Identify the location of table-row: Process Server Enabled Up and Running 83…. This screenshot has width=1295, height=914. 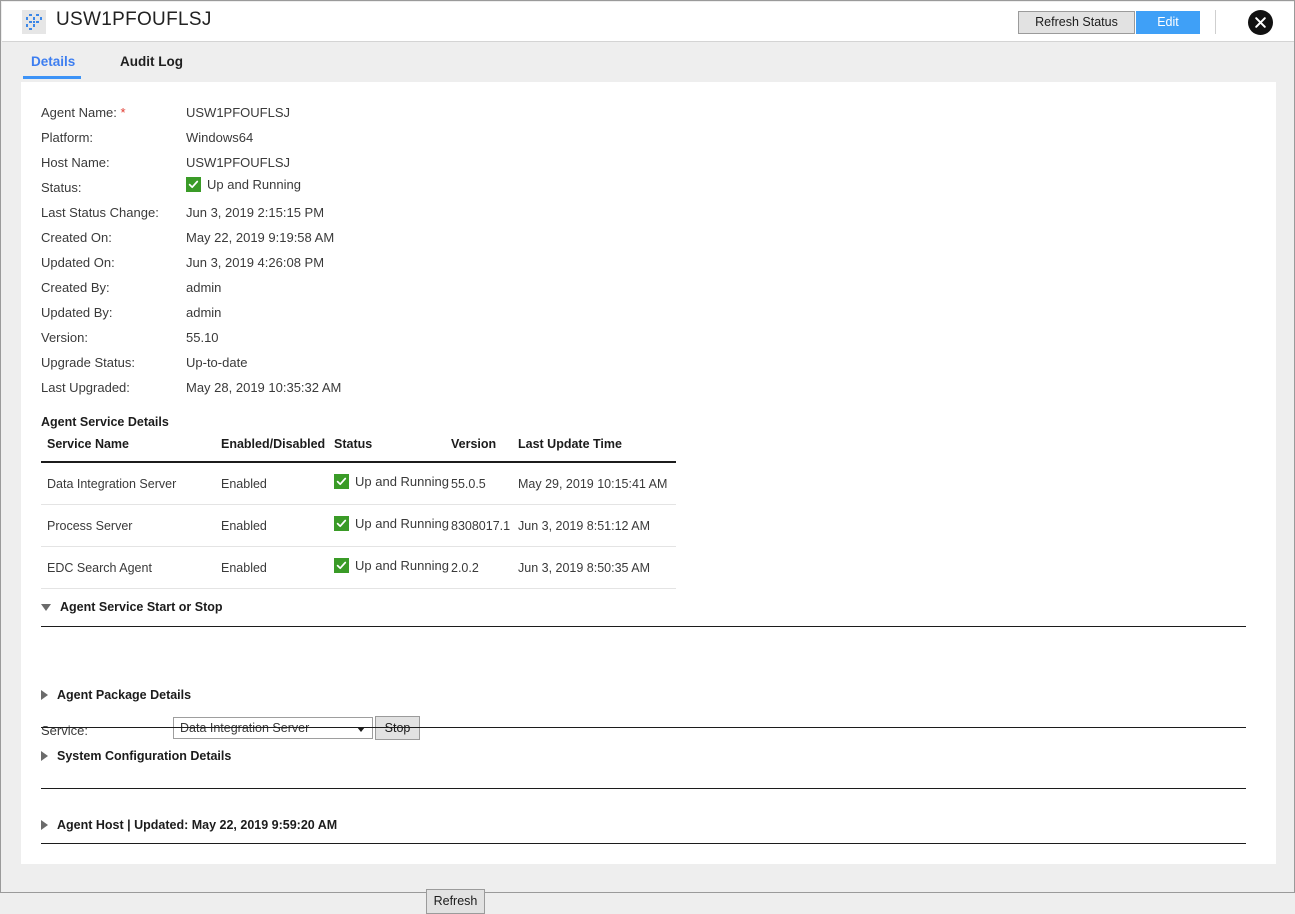
(358, 526).